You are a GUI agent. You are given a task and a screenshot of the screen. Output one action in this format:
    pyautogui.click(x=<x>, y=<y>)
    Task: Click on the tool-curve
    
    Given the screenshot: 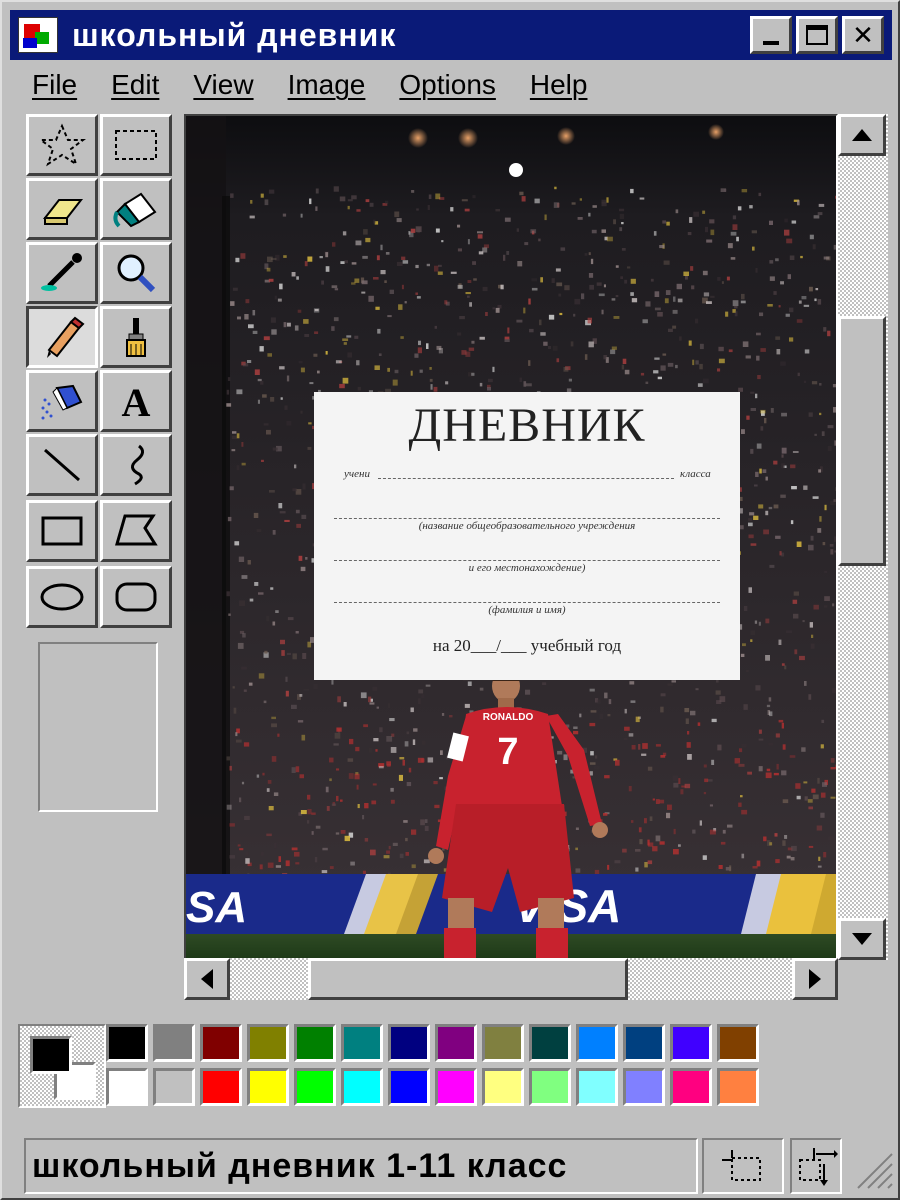 What is the action you would take?
    pyautogui.click(x=136, y=465)
    